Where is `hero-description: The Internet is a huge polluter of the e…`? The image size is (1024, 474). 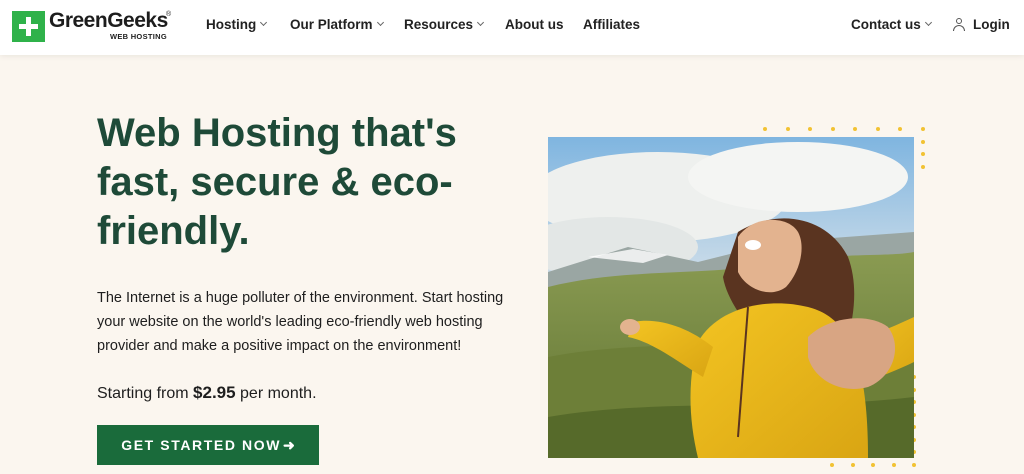
hero-description: The Internet is a huge polluter of the e… is located at coordinates (300, 322).